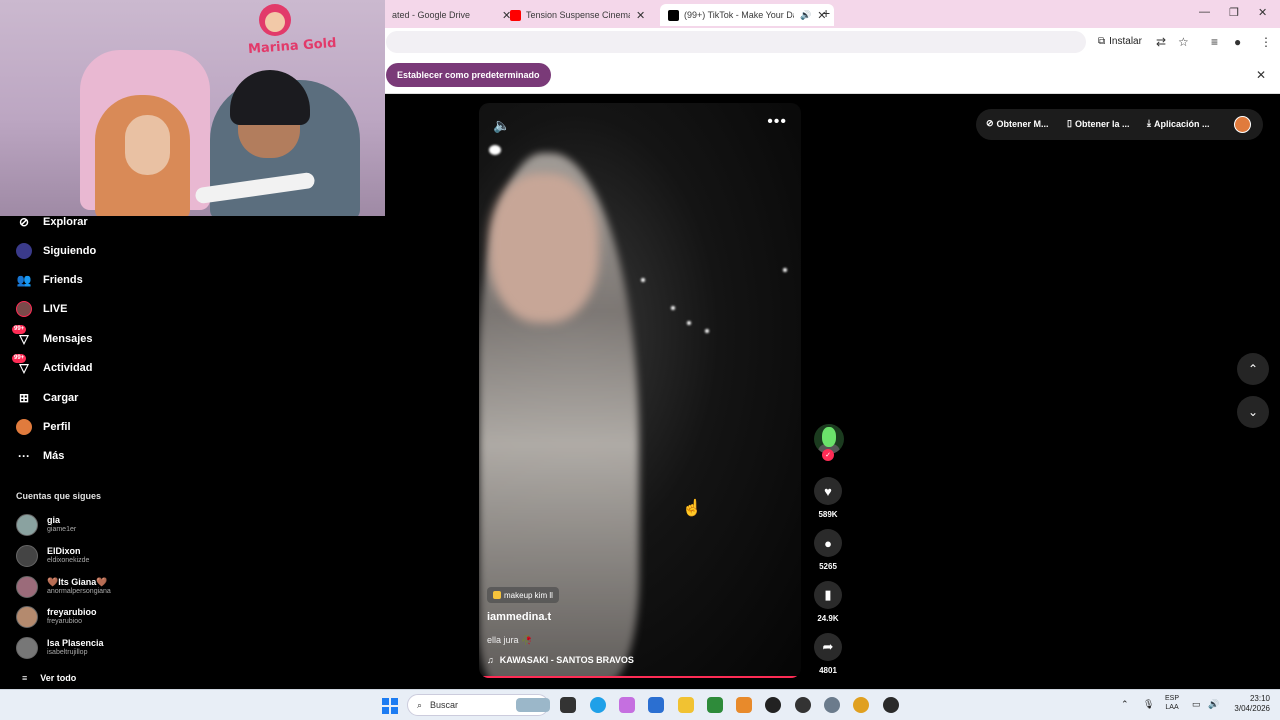 Image resolution: width=1280 pixels, height=720 pixels. I want to click on chevron-up-icon: ⌃, so click(1125, 704).